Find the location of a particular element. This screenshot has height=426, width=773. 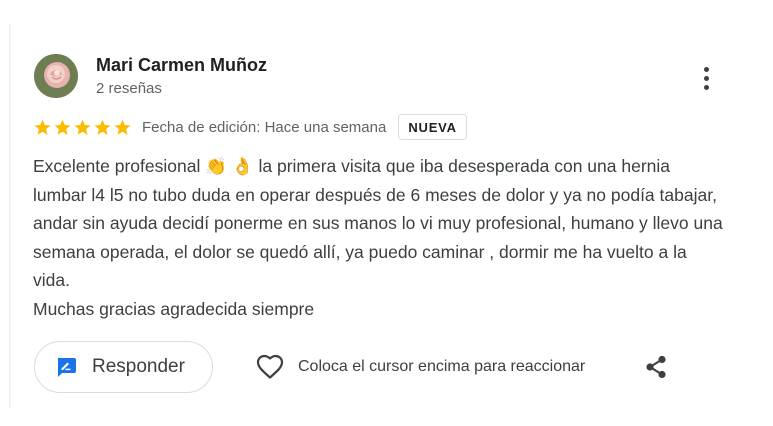

more-options-button is located at coordinates (706, 78).